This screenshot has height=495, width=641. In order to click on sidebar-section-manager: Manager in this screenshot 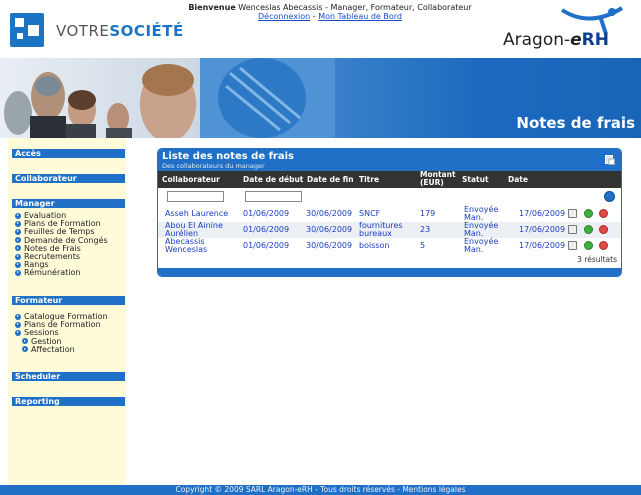, I will do `click(68, 203)`.